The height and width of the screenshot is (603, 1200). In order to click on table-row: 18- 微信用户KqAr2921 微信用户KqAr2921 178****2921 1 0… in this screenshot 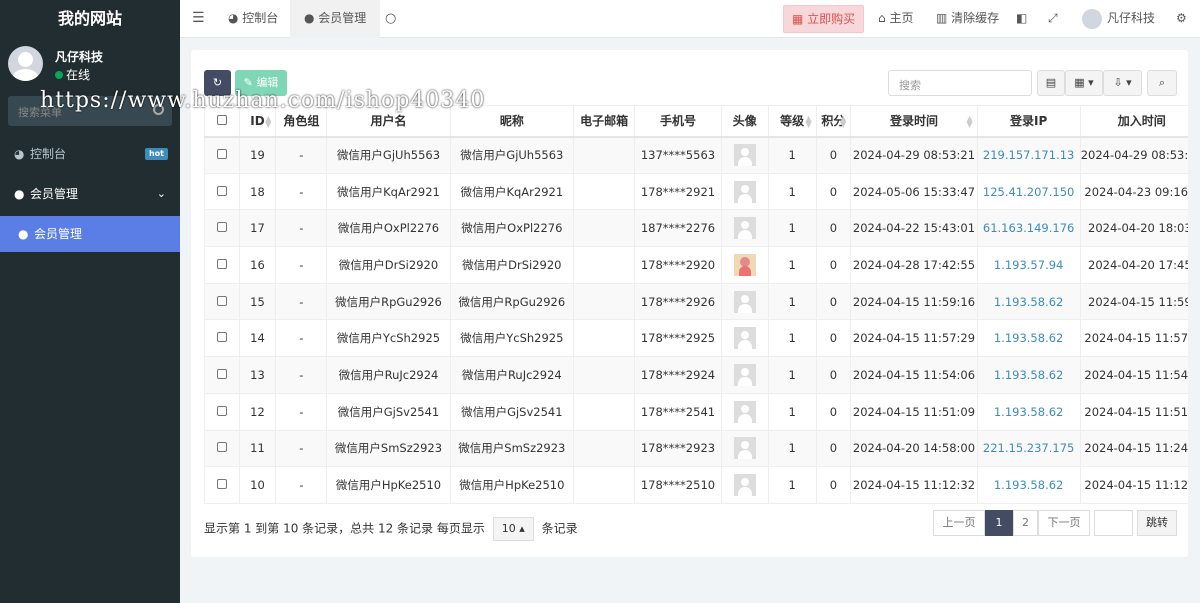, I will do `click(696, 191)`.